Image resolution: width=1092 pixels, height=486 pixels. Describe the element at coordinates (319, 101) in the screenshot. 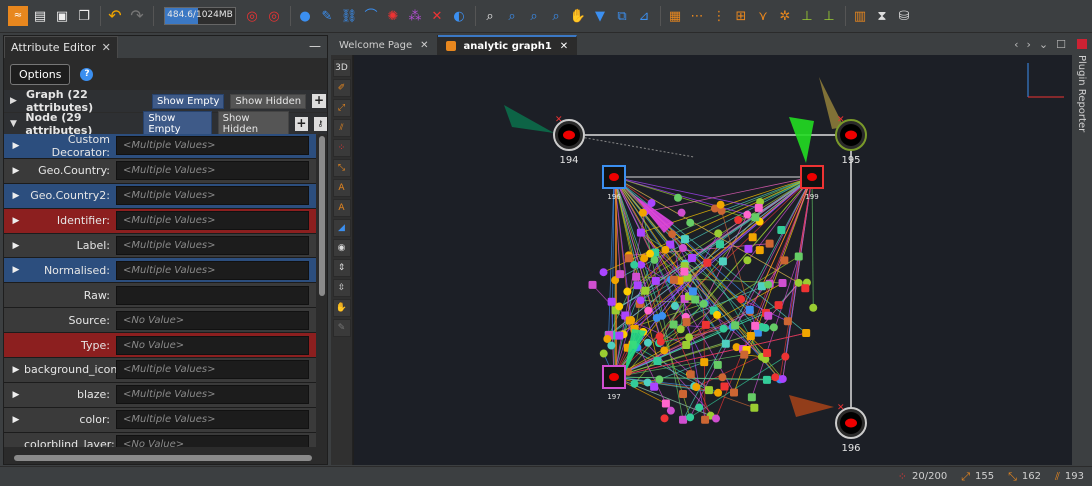

I see `graph-add-attribute-icon: +` at that location.